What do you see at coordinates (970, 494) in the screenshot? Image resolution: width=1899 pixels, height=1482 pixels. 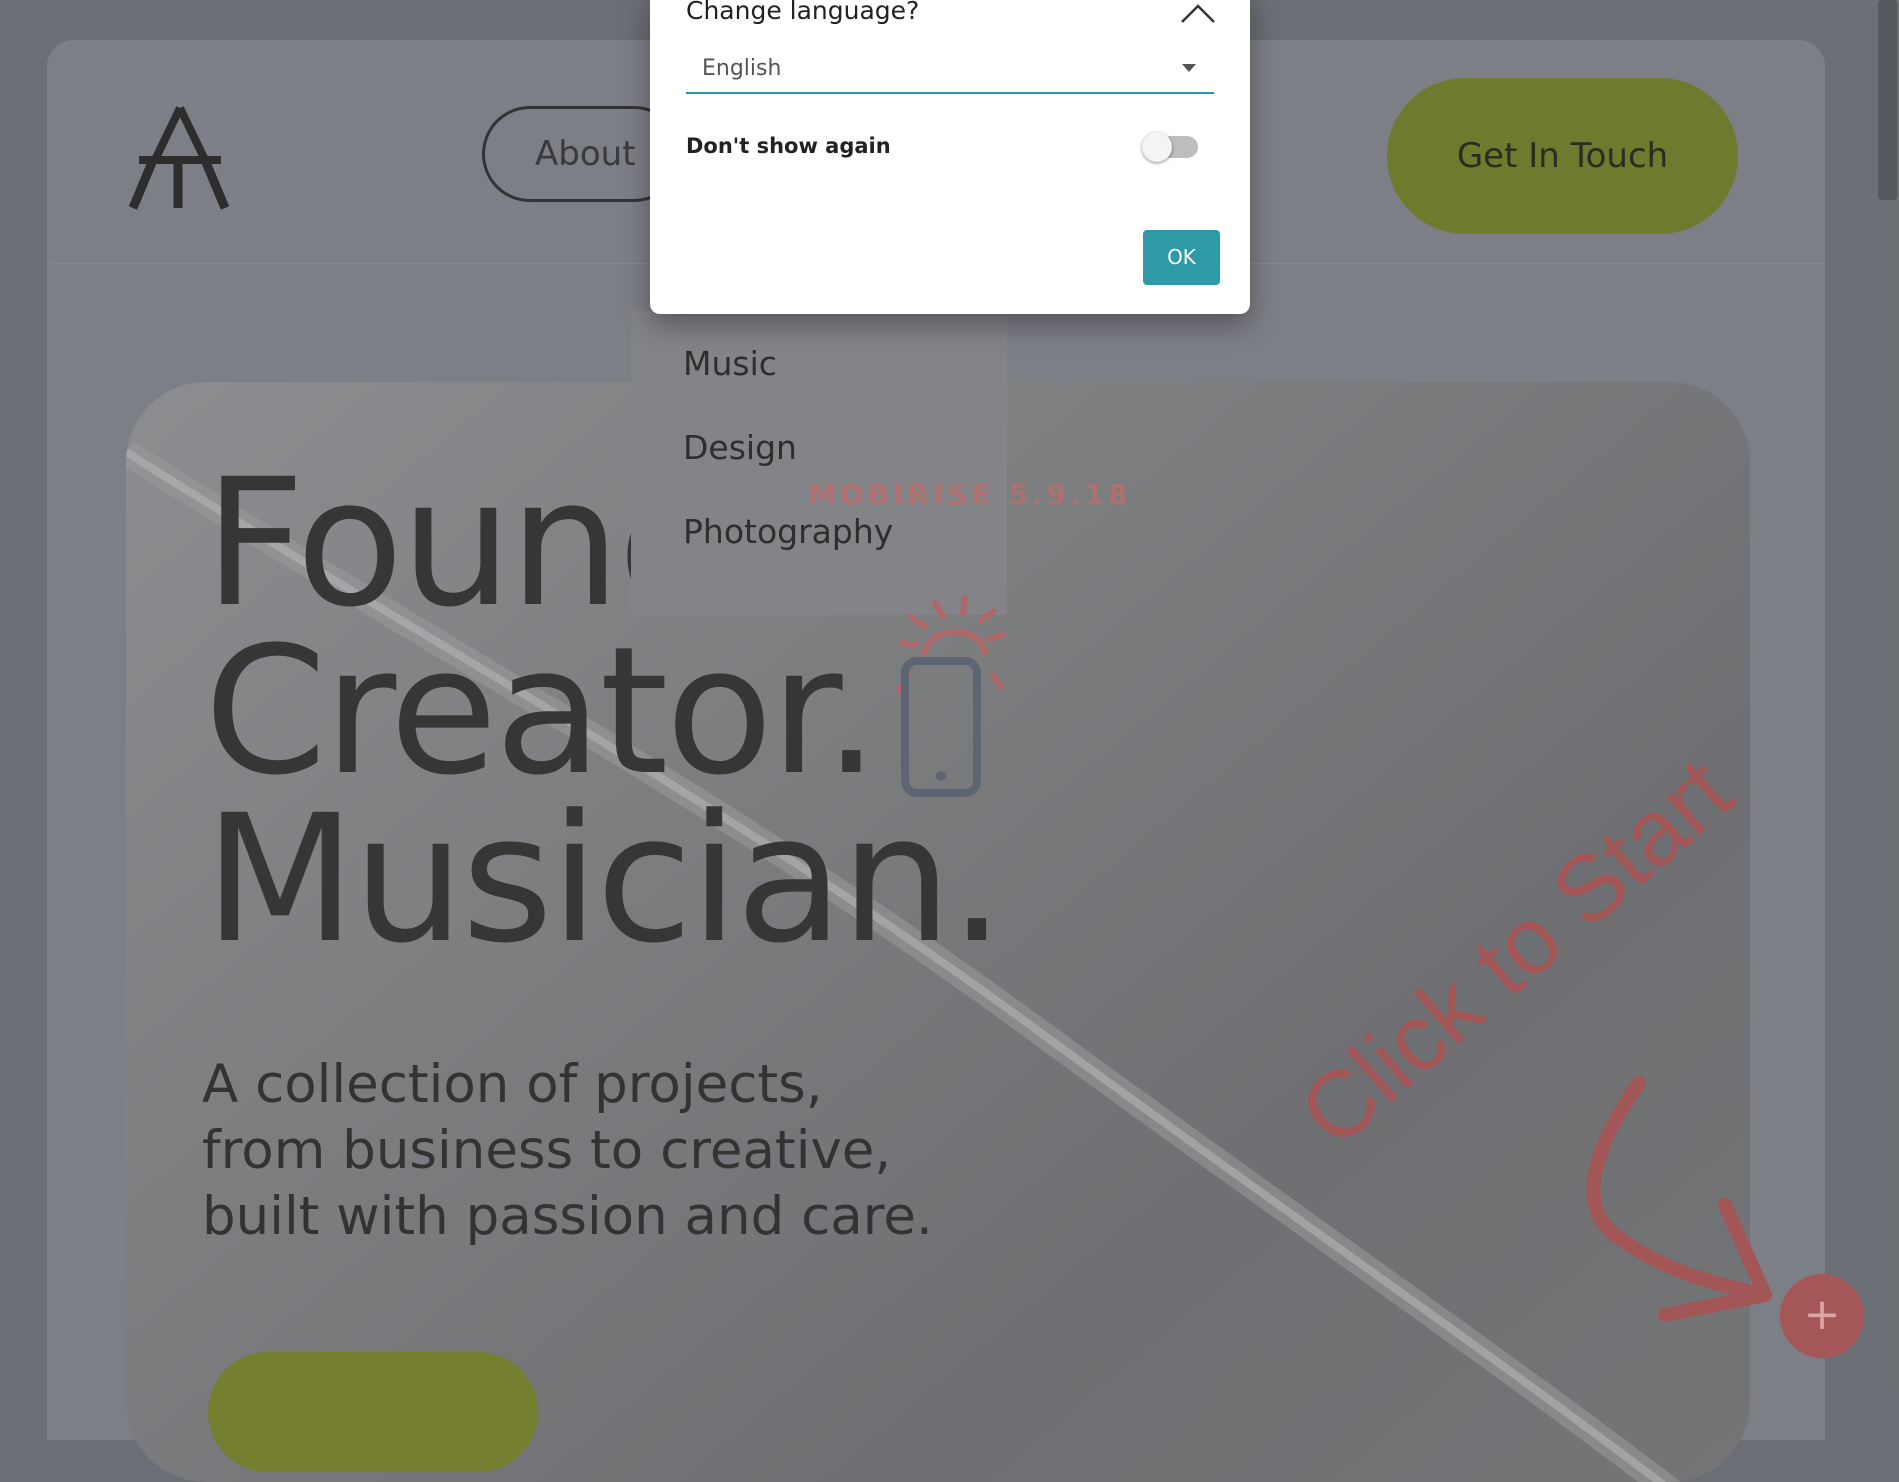 I see `mobirise-version-watermark: MOBIRISE 5.9.18` at bounding box center [970, 494].